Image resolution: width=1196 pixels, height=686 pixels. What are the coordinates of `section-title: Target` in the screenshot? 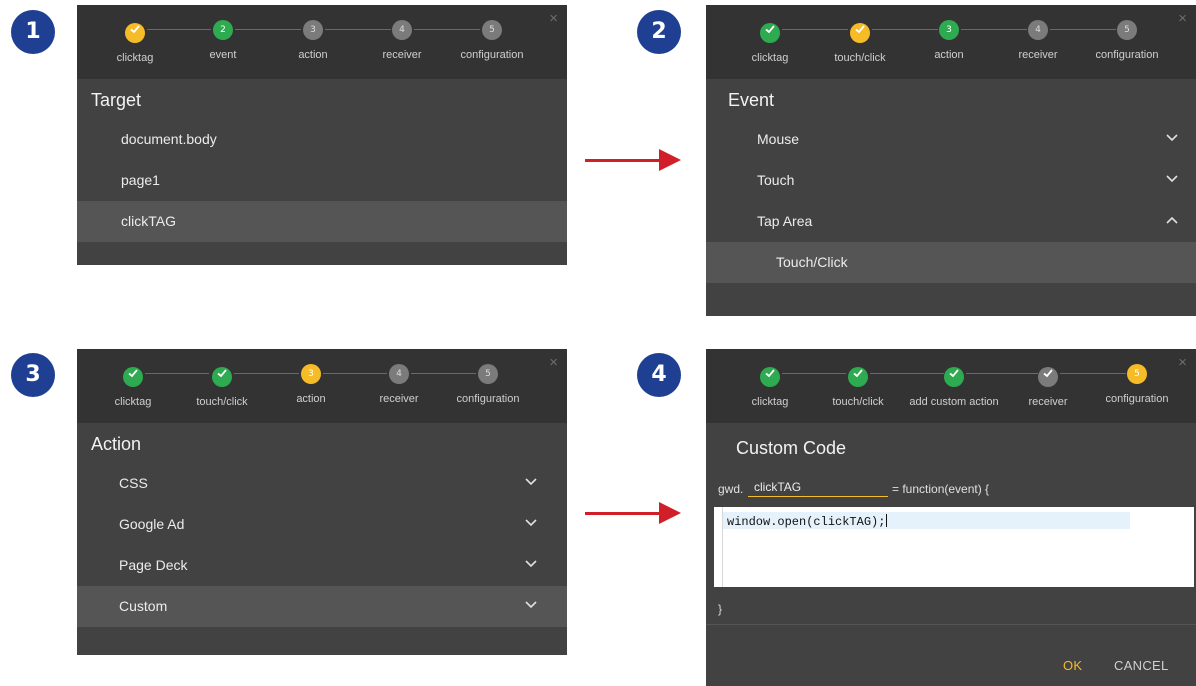 It's located at (116, 100).